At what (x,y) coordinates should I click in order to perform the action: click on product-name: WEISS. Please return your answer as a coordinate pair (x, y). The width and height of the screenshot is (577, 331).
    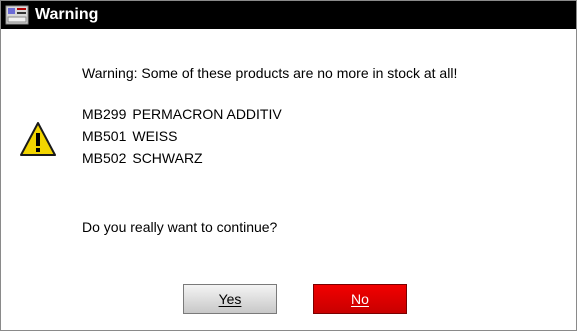
    Looking at the image, I should click on (155, 136).